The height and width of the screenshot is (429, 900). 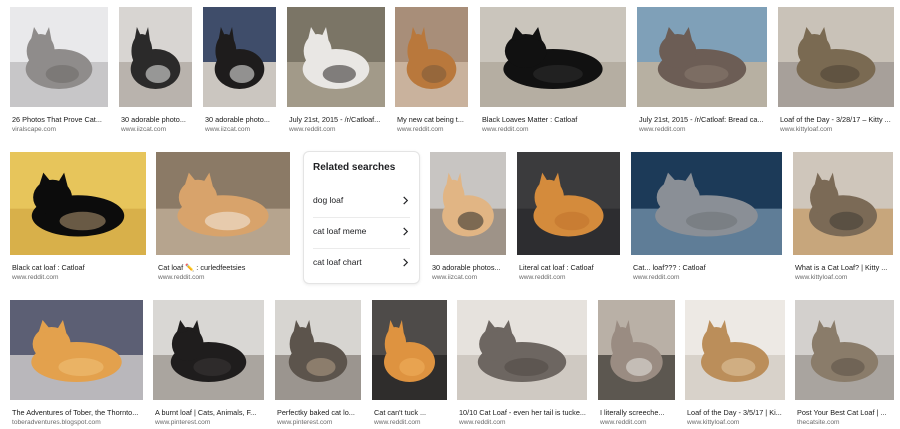 I want to click on result-caption: Black Loaves Matter : Catloaf, so click(x=554, y=119).